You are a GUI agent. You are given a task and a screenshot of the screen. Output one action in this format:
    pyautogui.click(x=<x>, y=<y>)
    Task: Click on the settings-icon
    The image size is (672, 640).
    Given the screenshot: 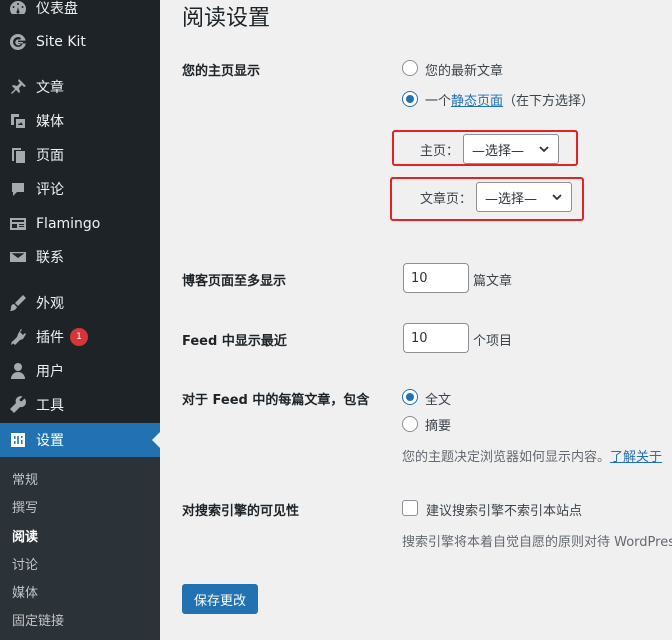 What is the action you would take?
    pyautogui.click(x=18, y=440)
    